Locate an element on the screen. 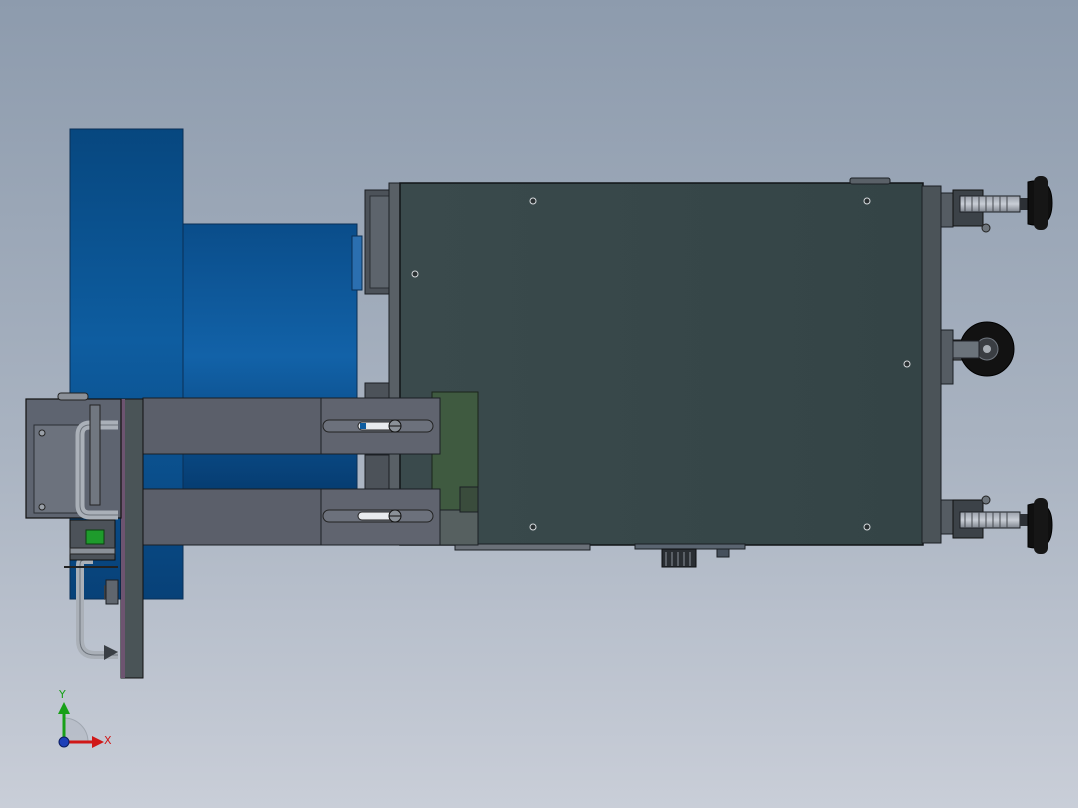 The image size is (1078, 808). bottom-connectors is located at coordinates (690, 555).